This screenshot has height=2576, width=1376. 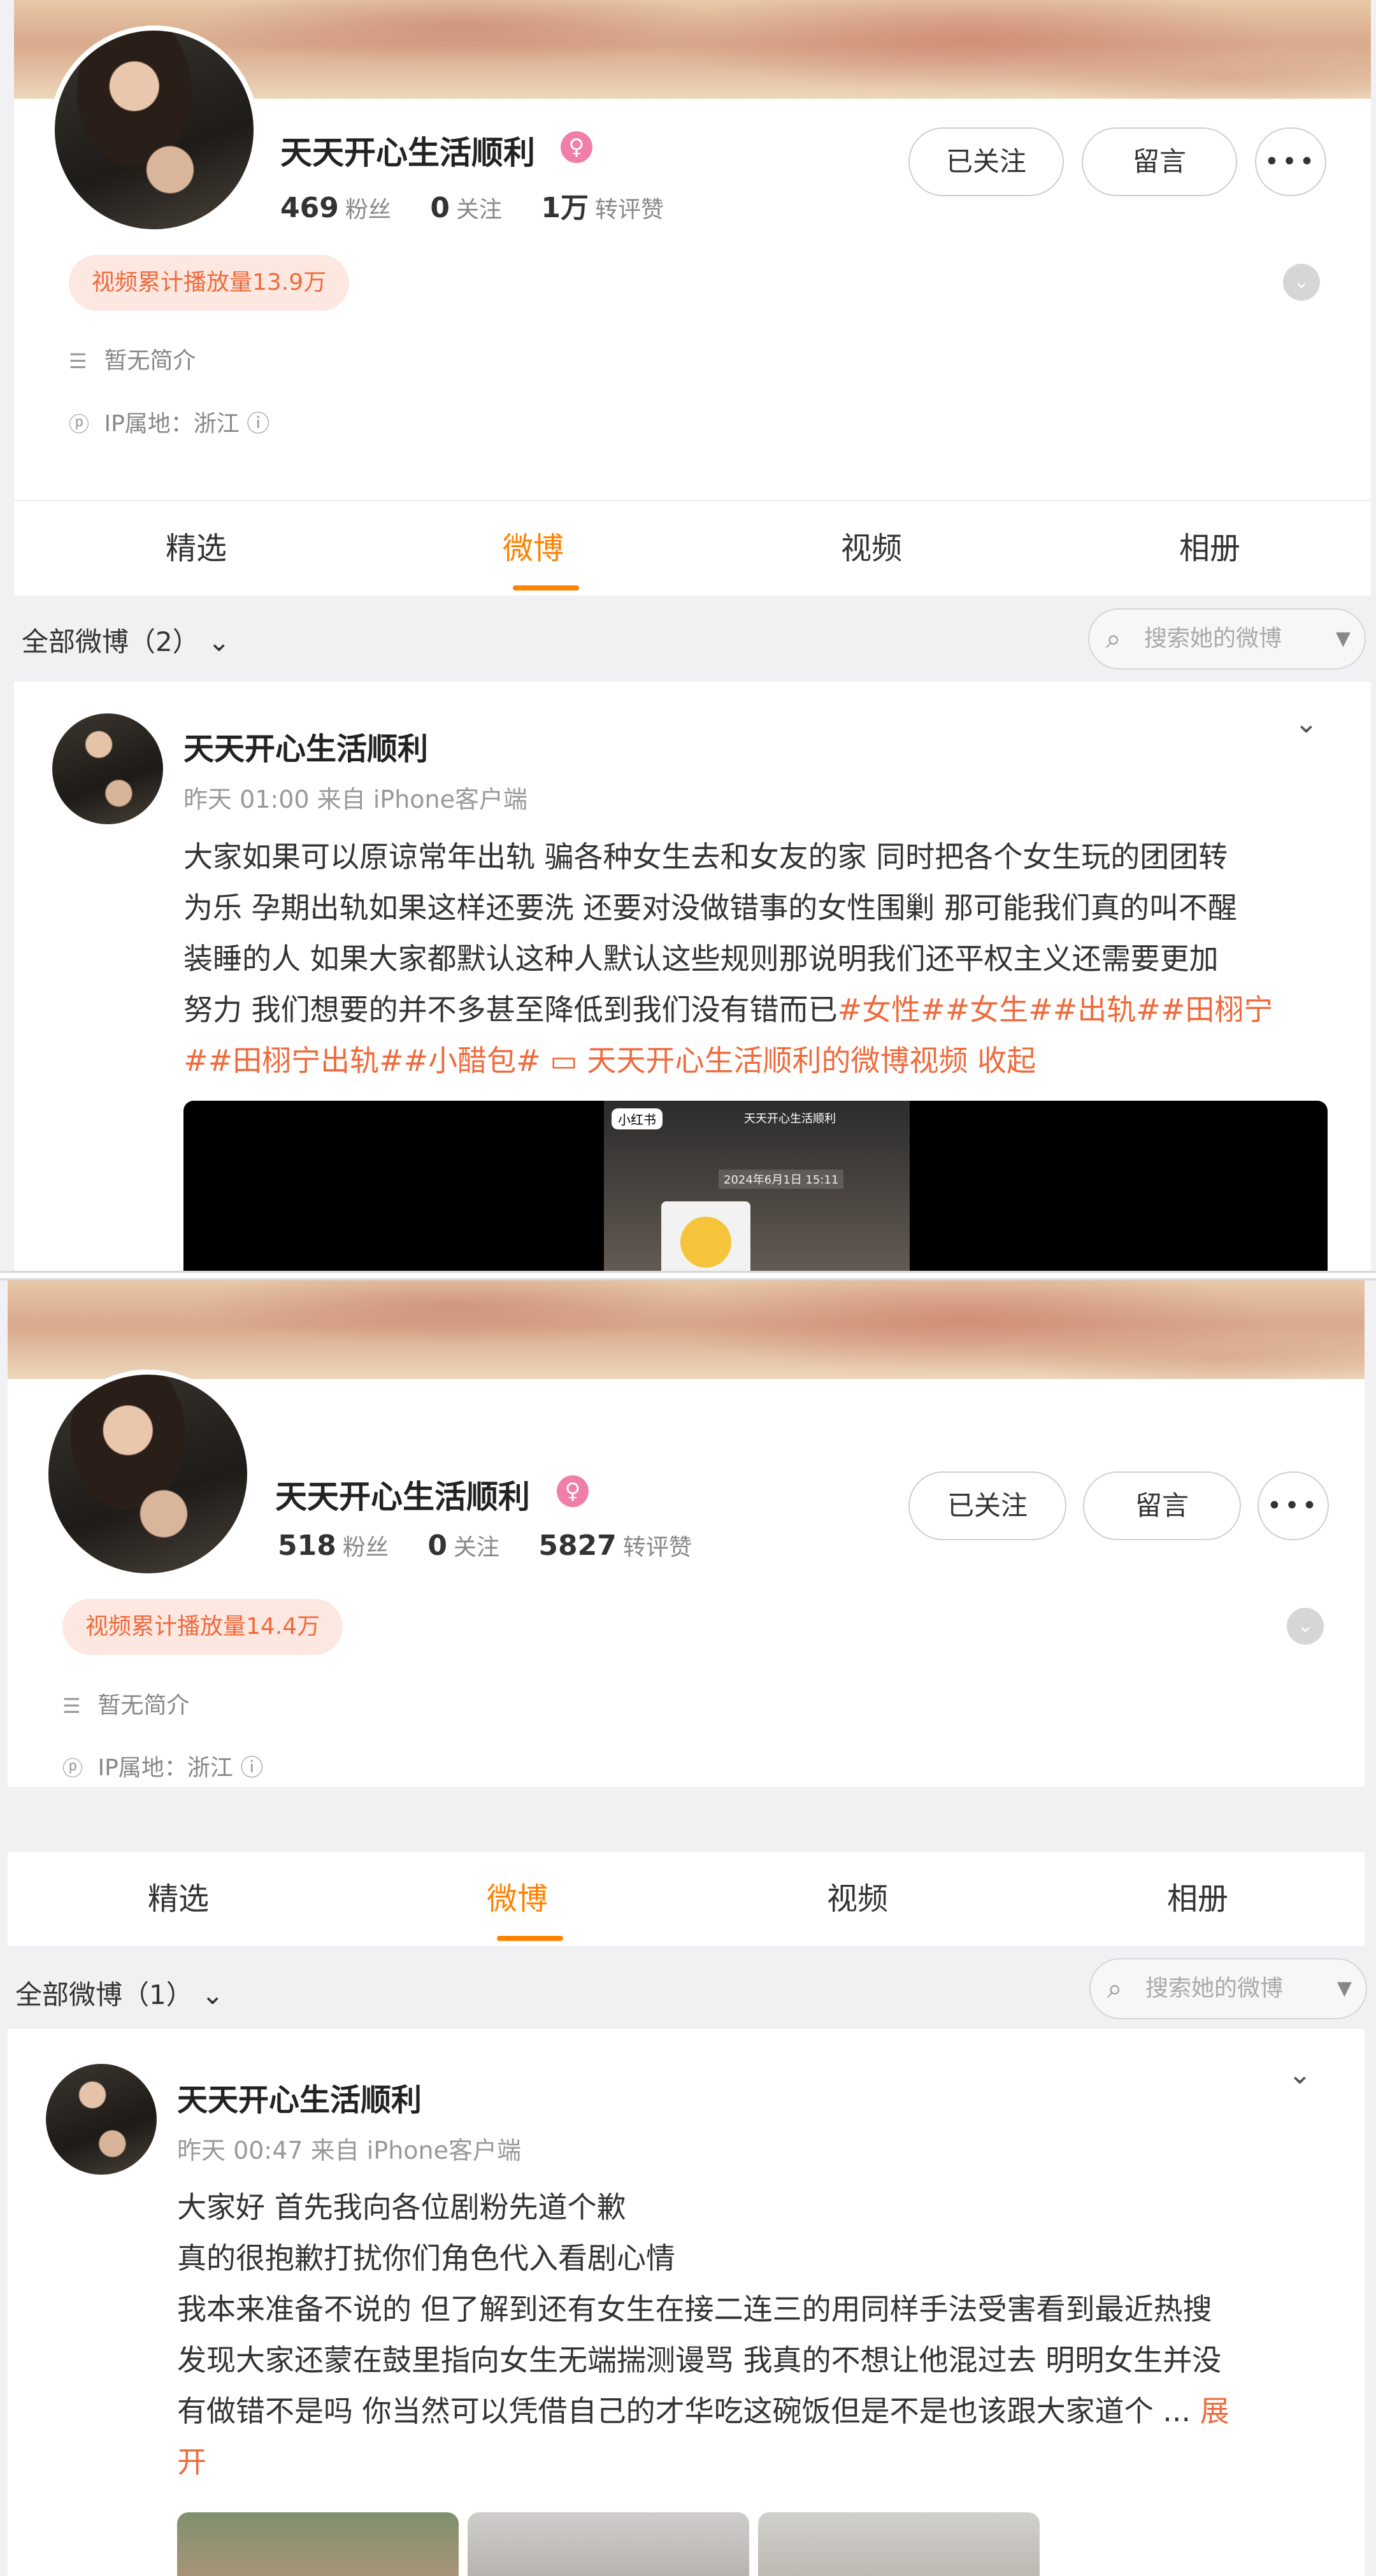 I want to click on emoji-sticker, so click(x=705, y=1236).